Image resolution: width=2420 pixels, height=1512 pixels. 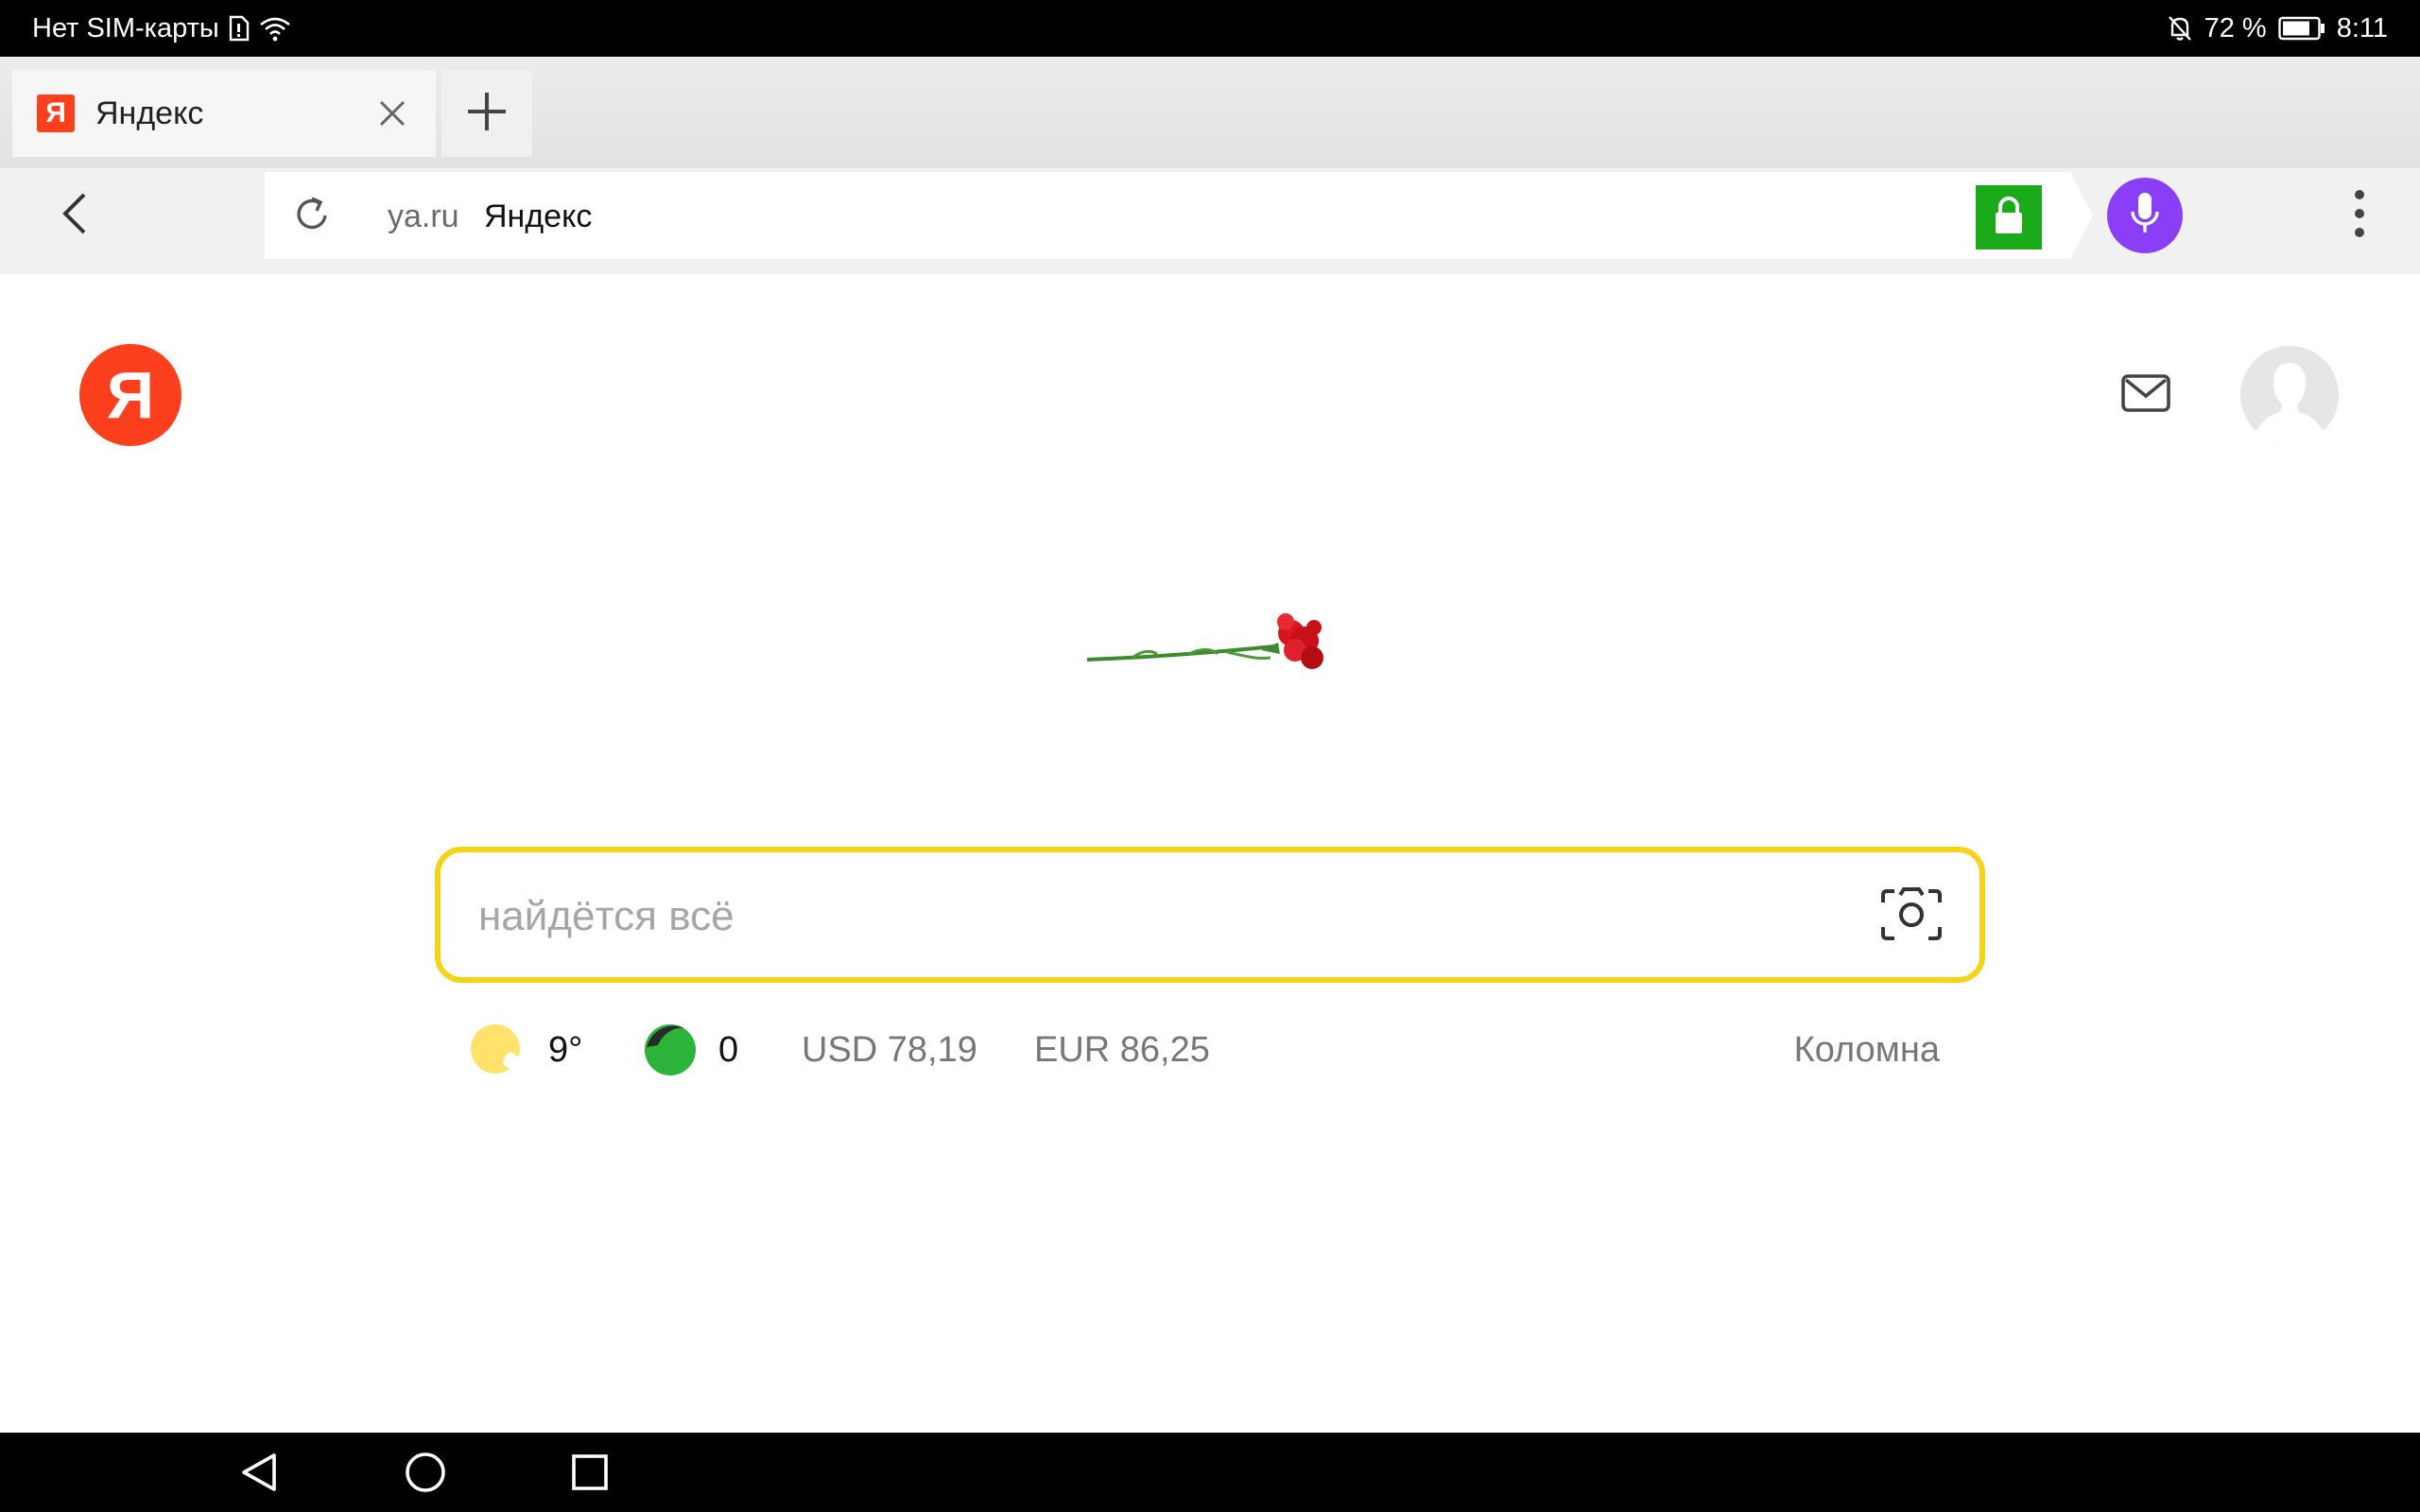 What do you see at coordinates (423, 216) in the screenshot?
I see `url-host: ya.ru` at bounding box center [423, 216].